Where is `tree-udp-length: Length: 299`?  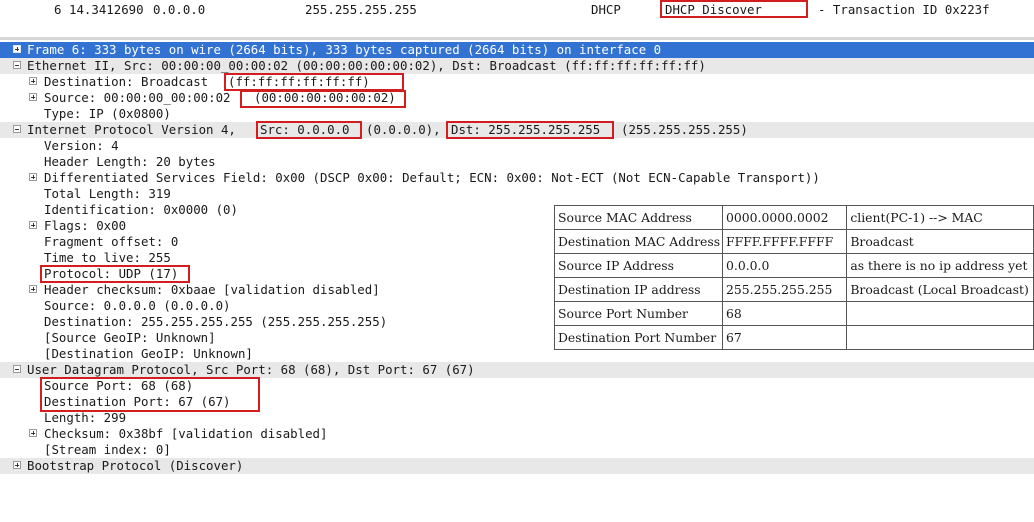 tree-udp-length: Length: 299 is located at coordinates (517, 418).